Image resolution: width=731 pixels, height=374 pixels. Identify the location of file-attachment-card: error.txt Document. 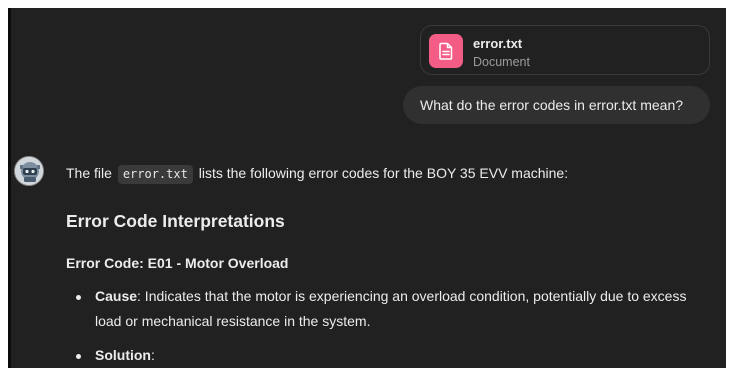
(565, 50).